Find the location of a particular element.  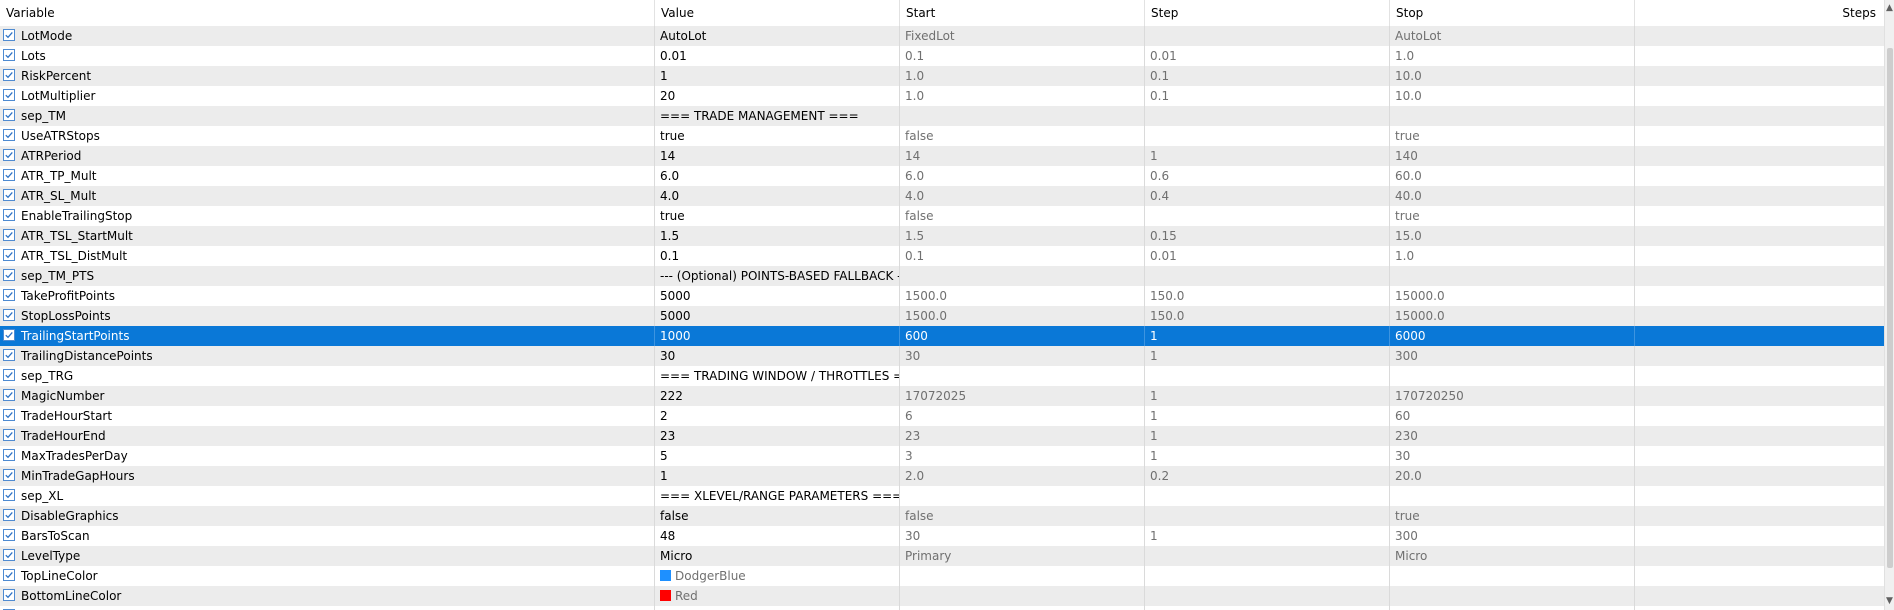

value-cell: 2 is located at coordinates (777, 416).